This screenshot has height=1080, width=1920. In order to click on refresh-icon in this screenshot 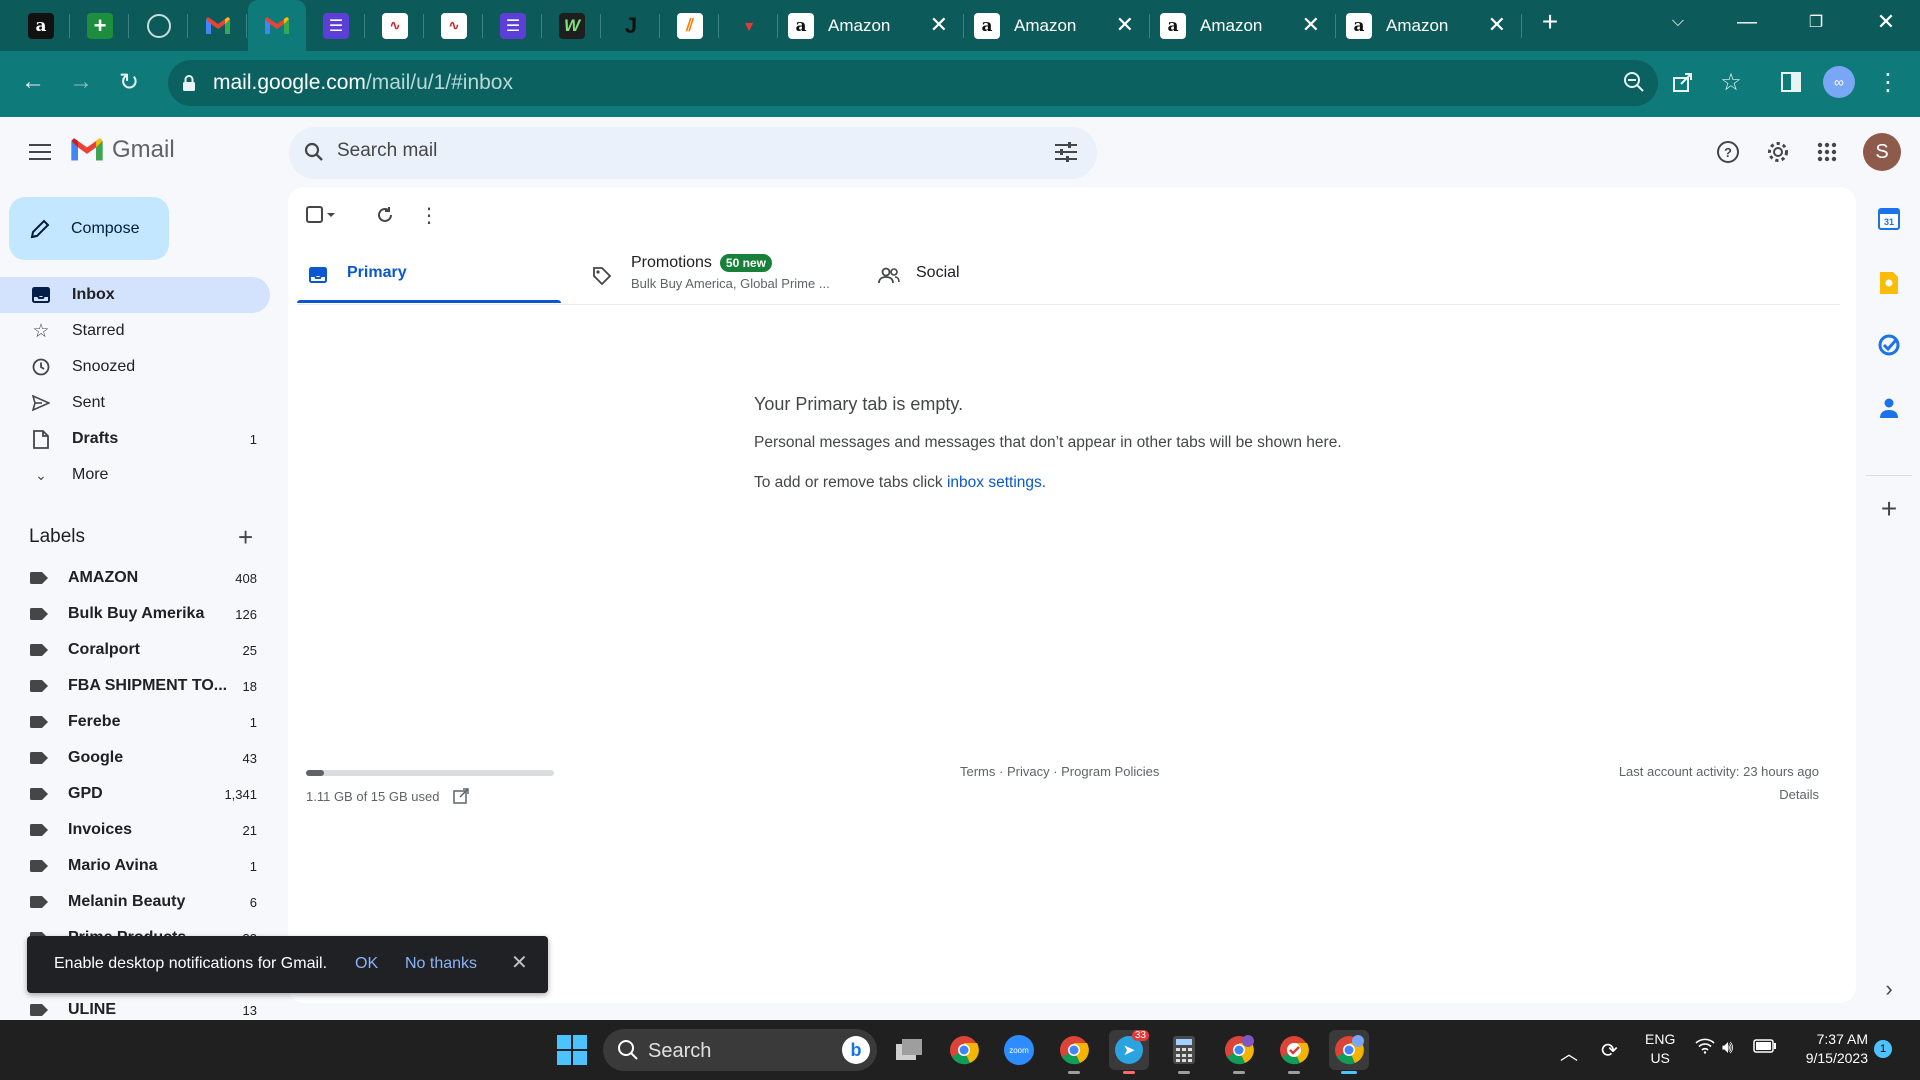, I will do `click(385, 215)`.